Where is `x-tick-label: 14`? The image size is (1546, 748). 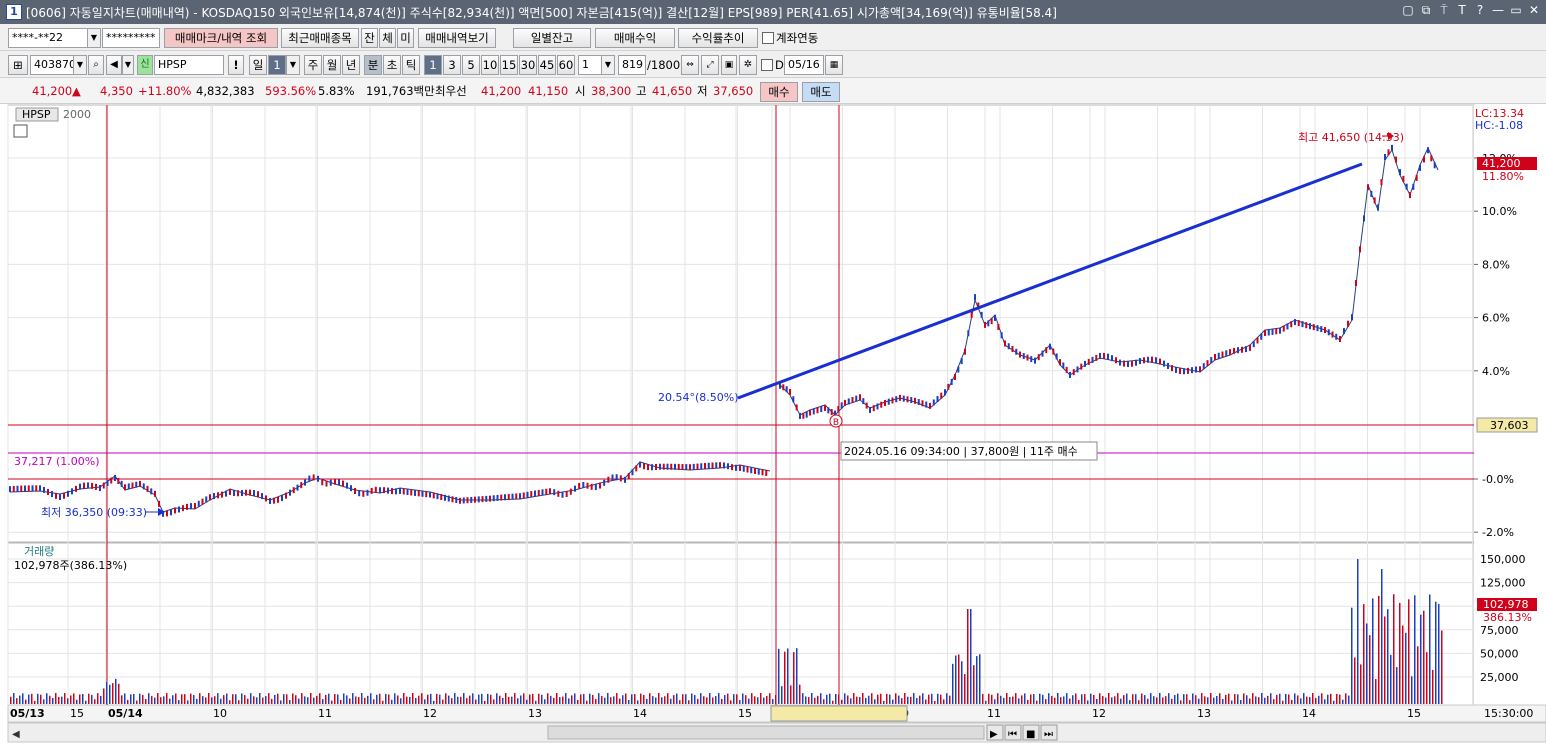 x-tick-label: 14 is located at coordinates (1309, 713).